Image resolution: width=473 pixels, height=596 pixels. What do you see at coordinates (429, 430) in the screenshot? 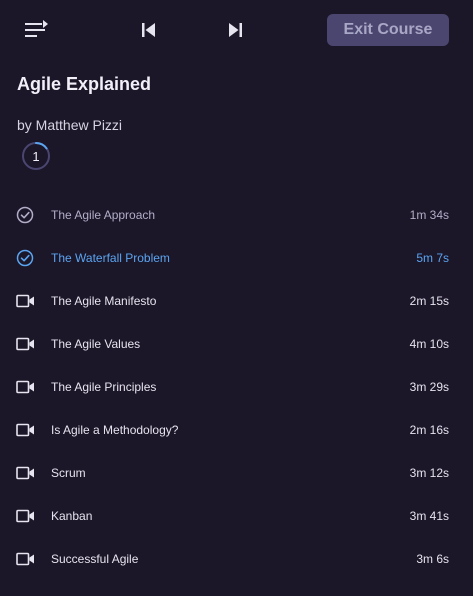
I see `clip-duration: 2m 16s` at bounding box center [429, 430].